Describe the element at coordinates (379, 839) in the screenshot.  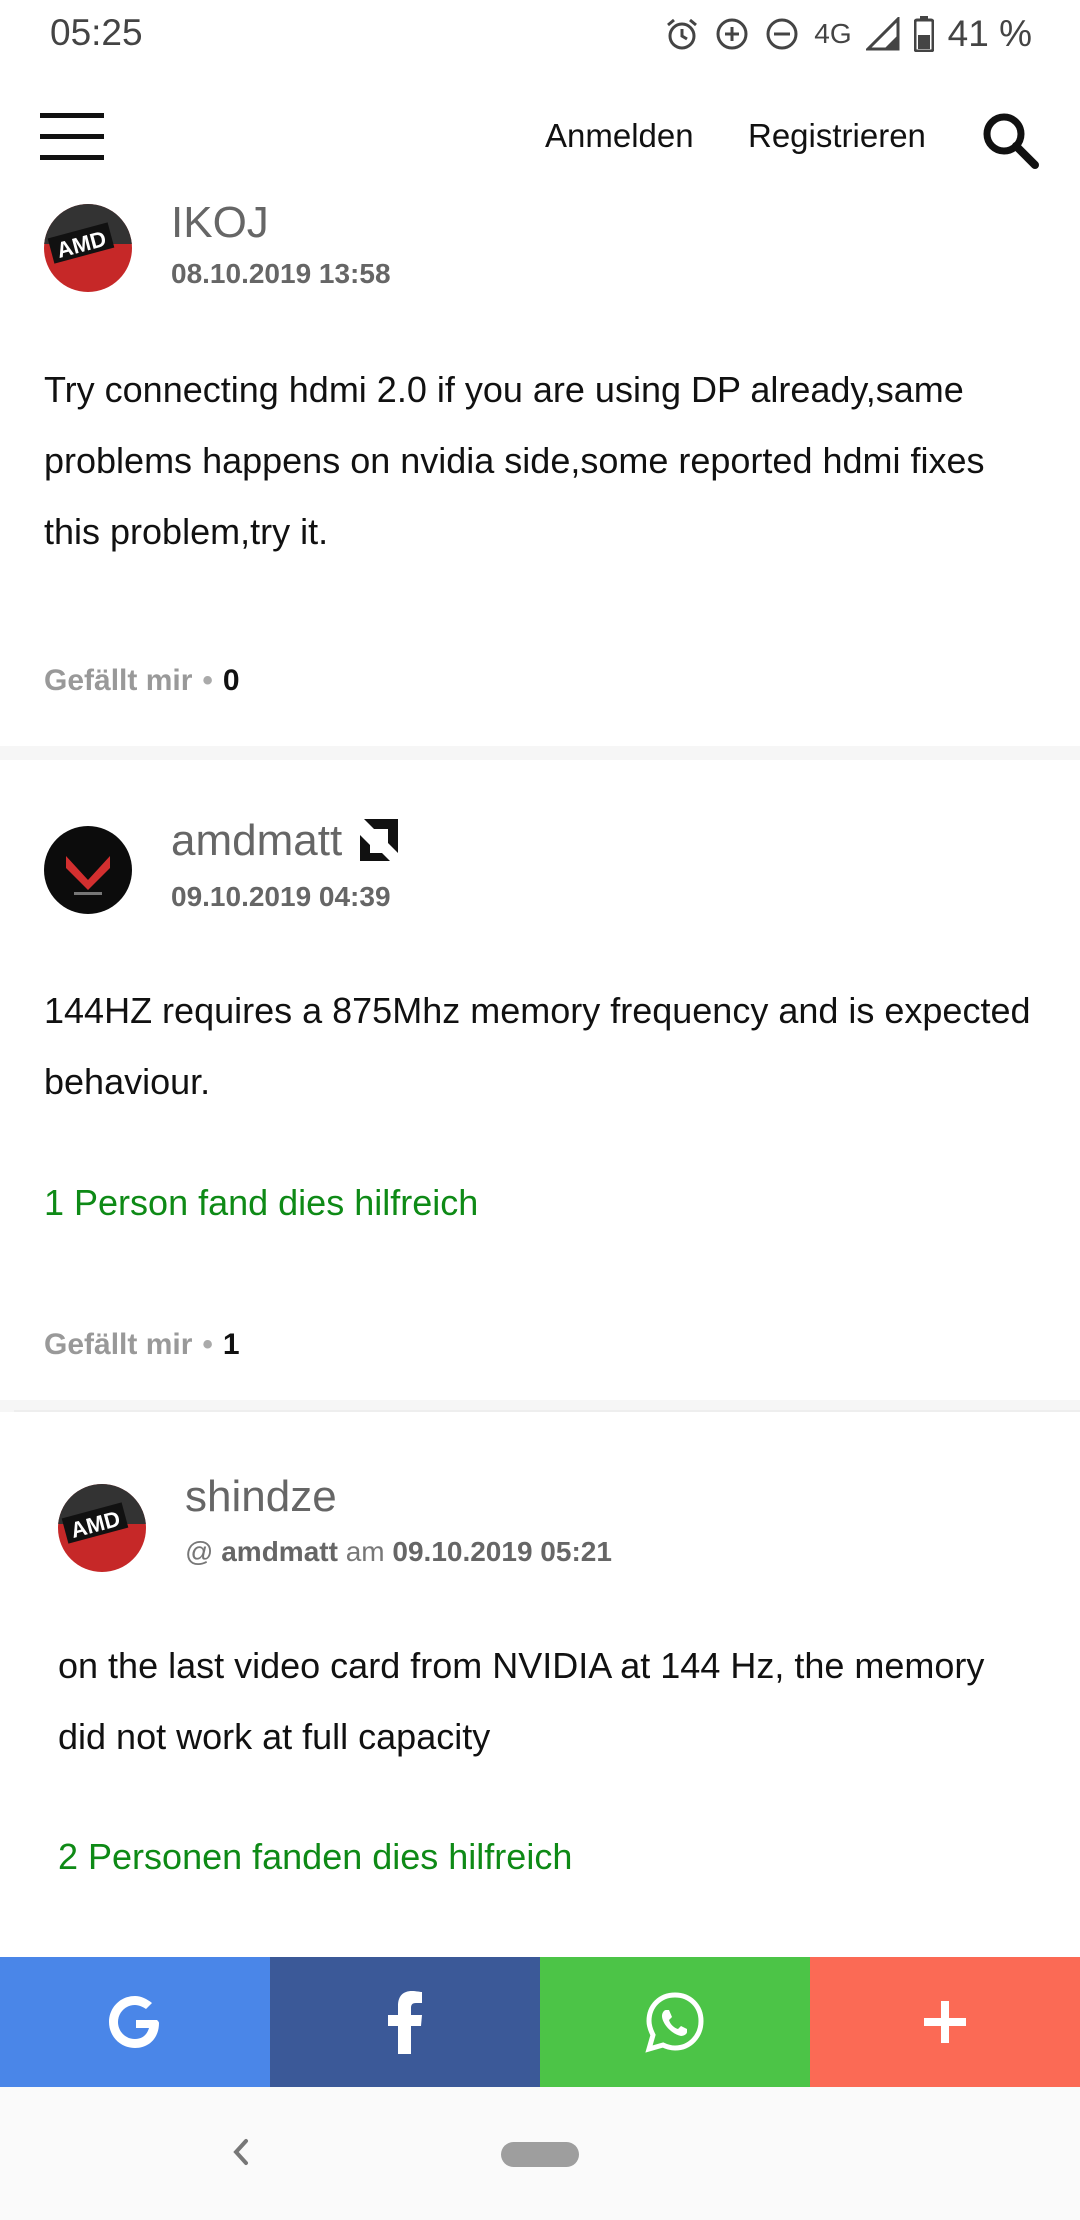
I see `amd-staff-badge-icon` at that location.